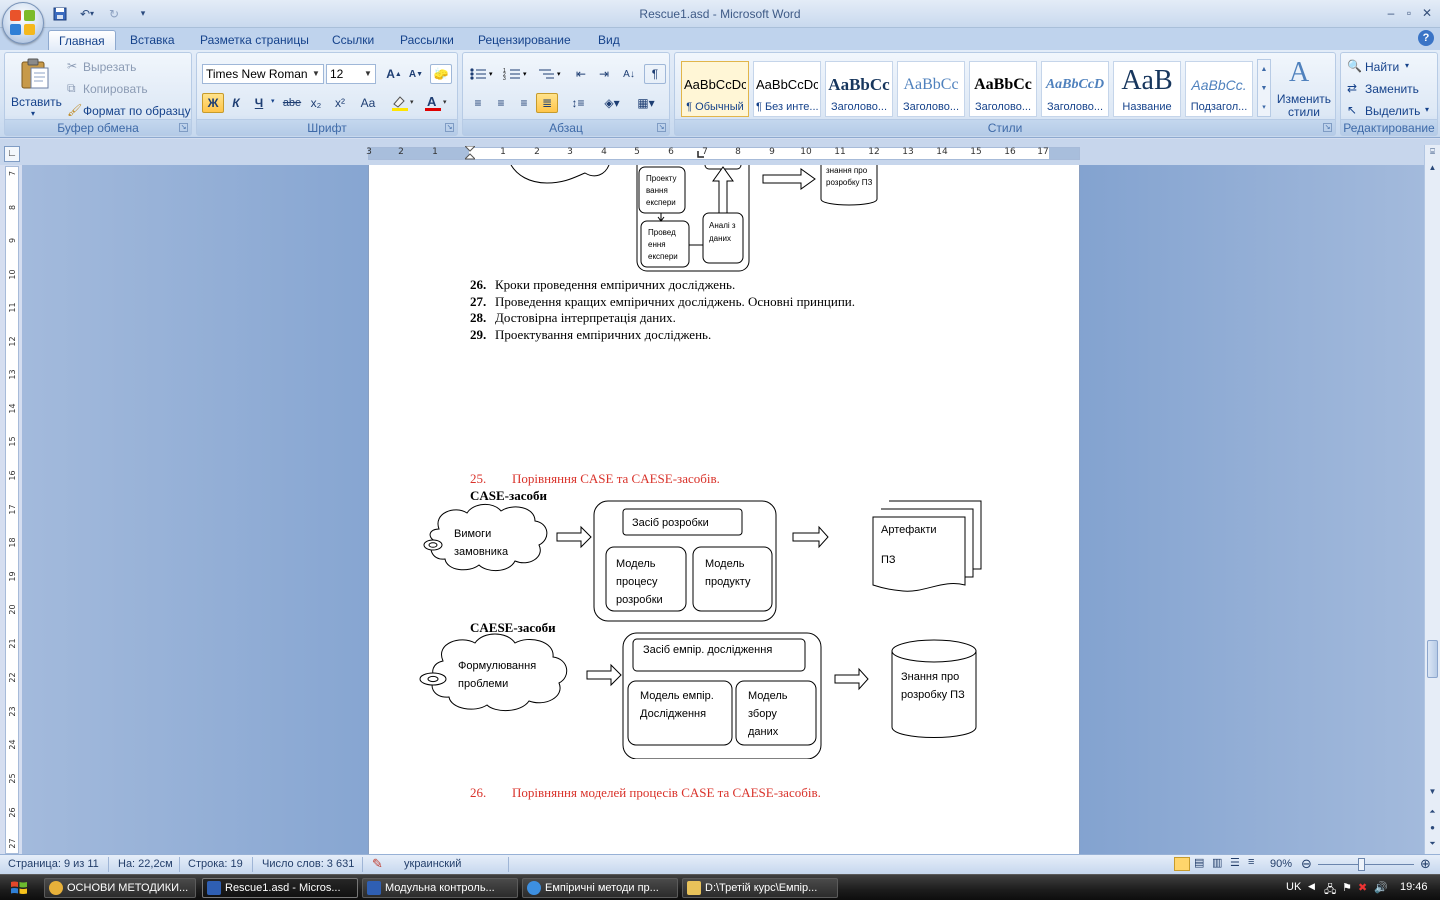 The height and width of the screenshot is (900, 1440). Describe the element at coordinates (1381, 887) in the screenshot. I see `volume-icon: 🔊` at that location.